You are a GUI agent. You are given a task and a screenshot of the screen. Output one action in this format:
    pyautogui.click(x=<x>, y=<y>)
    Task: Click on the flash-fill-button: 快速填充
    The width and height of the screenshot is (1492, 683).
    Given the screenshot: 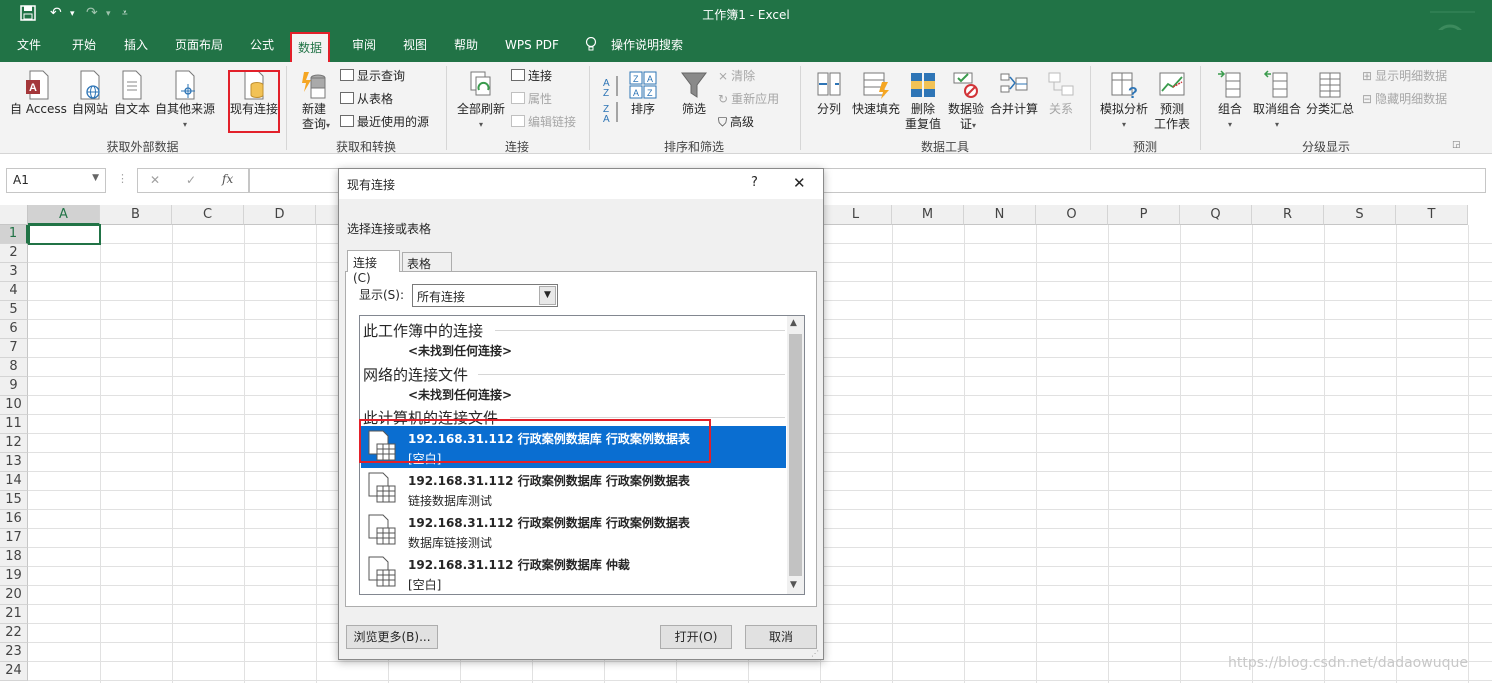 What is the action you would take?
    pyautogui.click(x=876, y=93)
    